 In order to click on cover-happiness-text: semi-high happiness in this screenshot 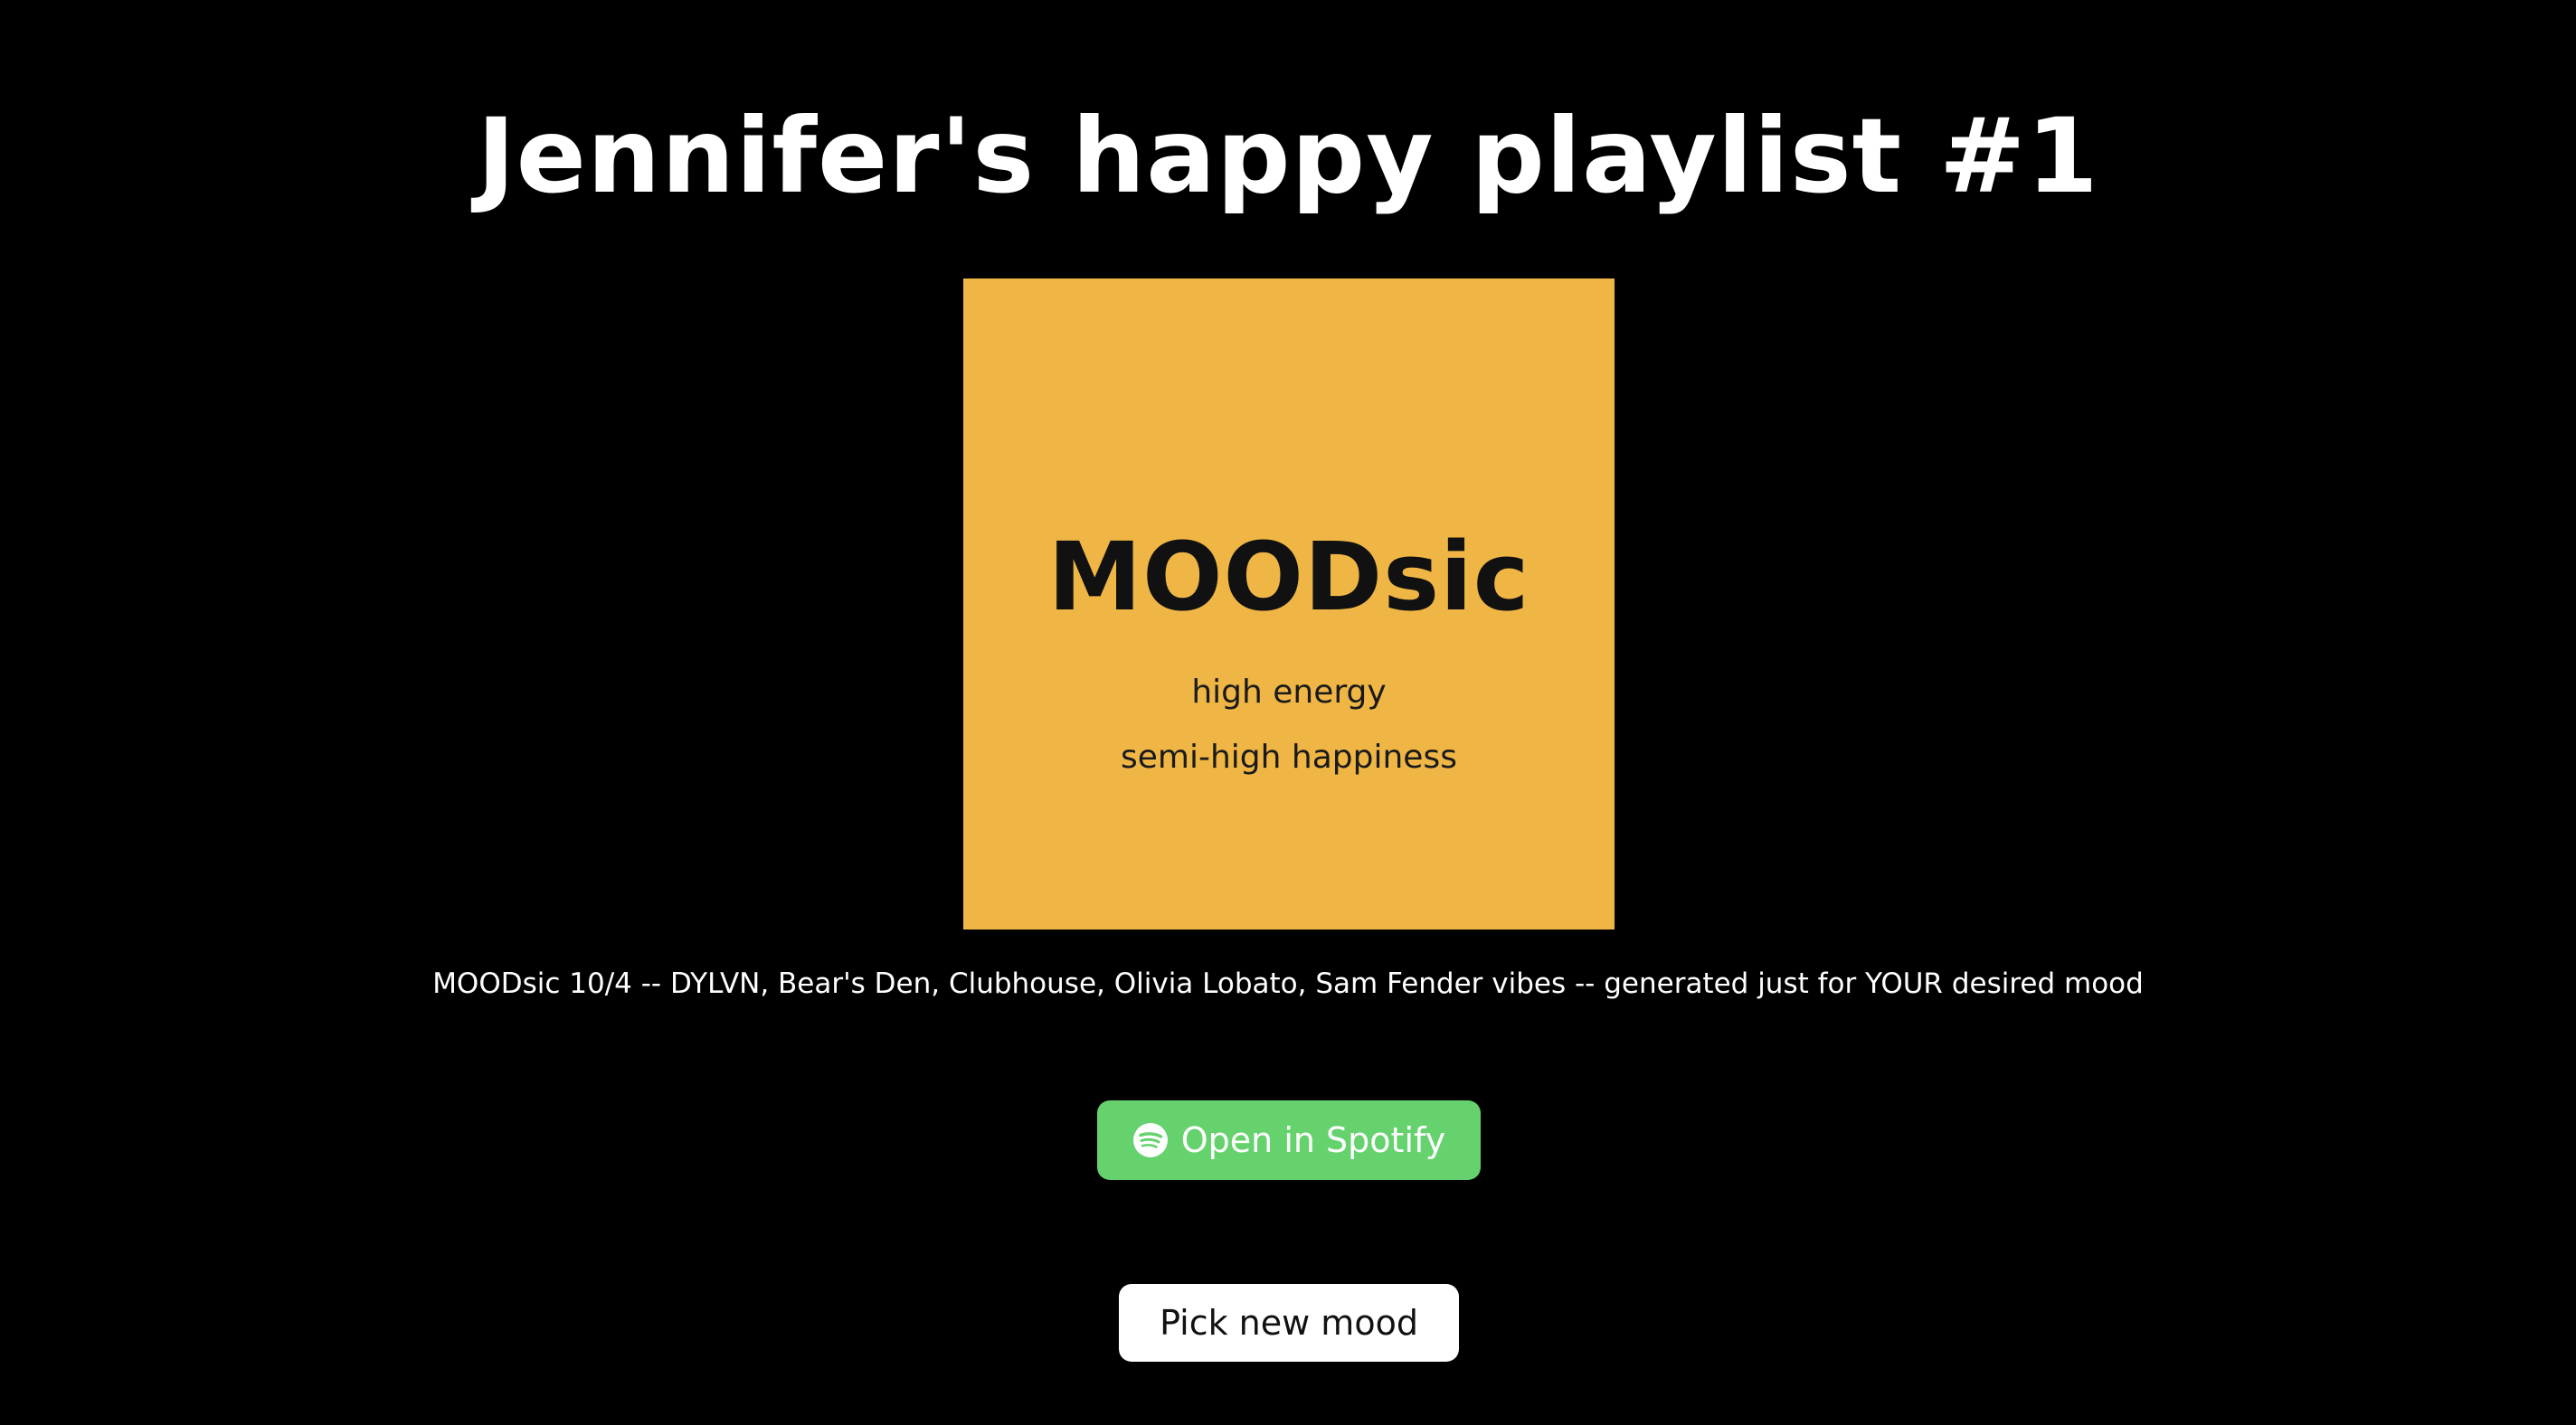, I will do `click(1289, 757)`.